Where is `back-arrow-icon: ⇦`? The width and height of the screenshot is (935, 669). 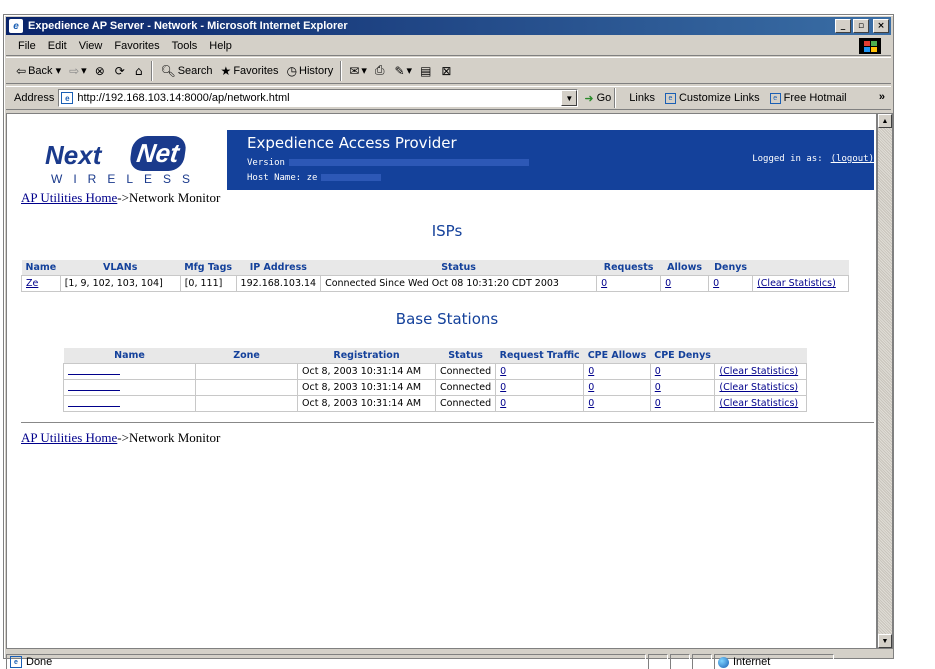
back-arrow-icon: ⇦ is located at coordinates (21, 70).